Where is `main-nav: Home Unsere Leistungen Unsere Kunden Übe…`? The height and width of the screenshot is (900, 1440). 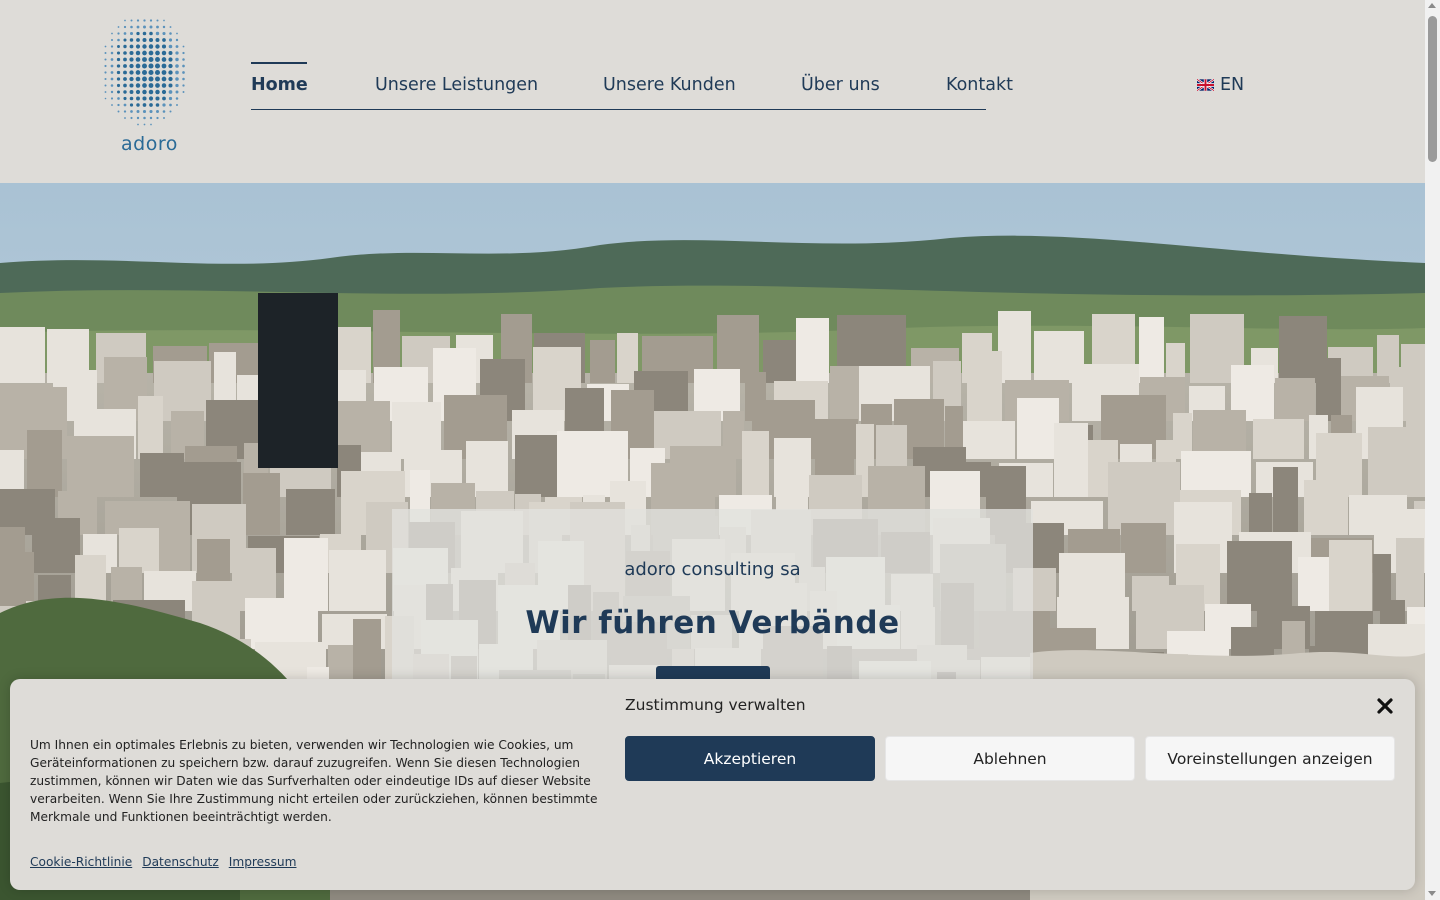
main-nav: Home Unsere Leistungen Unsere Kunden Übe… is located at coordinates (632, 86).